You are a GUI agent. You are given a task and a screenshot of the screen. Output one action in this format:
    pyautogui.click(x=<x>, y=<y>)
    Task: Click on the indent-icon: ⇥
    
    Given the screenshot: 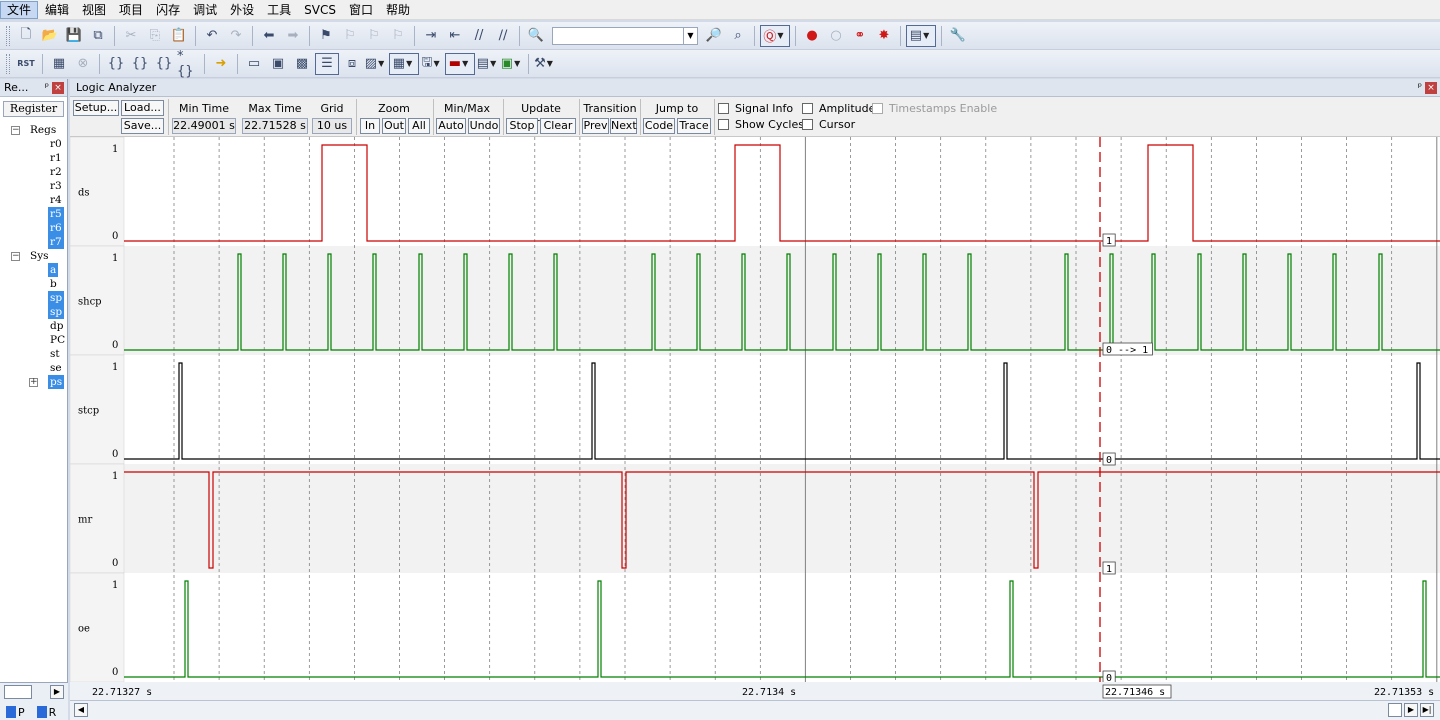 What is the action you would take?
    pyautogui.click(x=431, y=36)
    